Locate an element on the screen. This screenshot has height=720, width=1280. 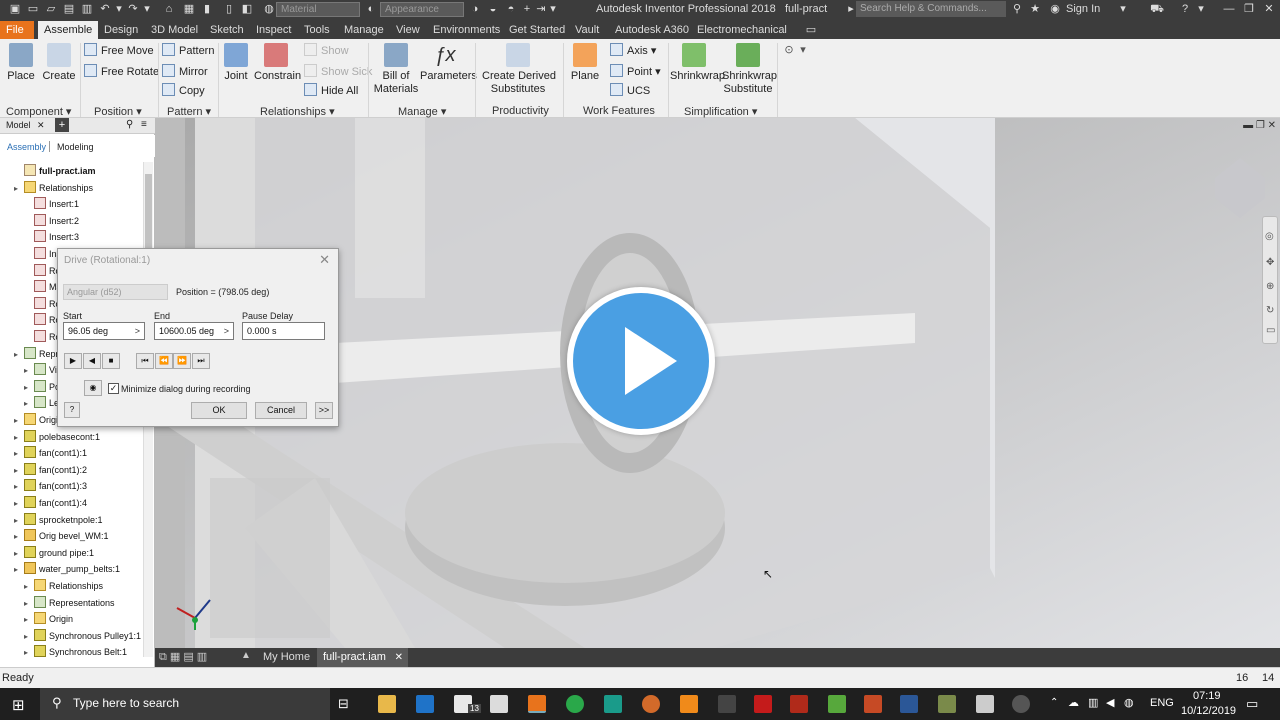
tree-item: Ins is located at coordinates (42, 254).